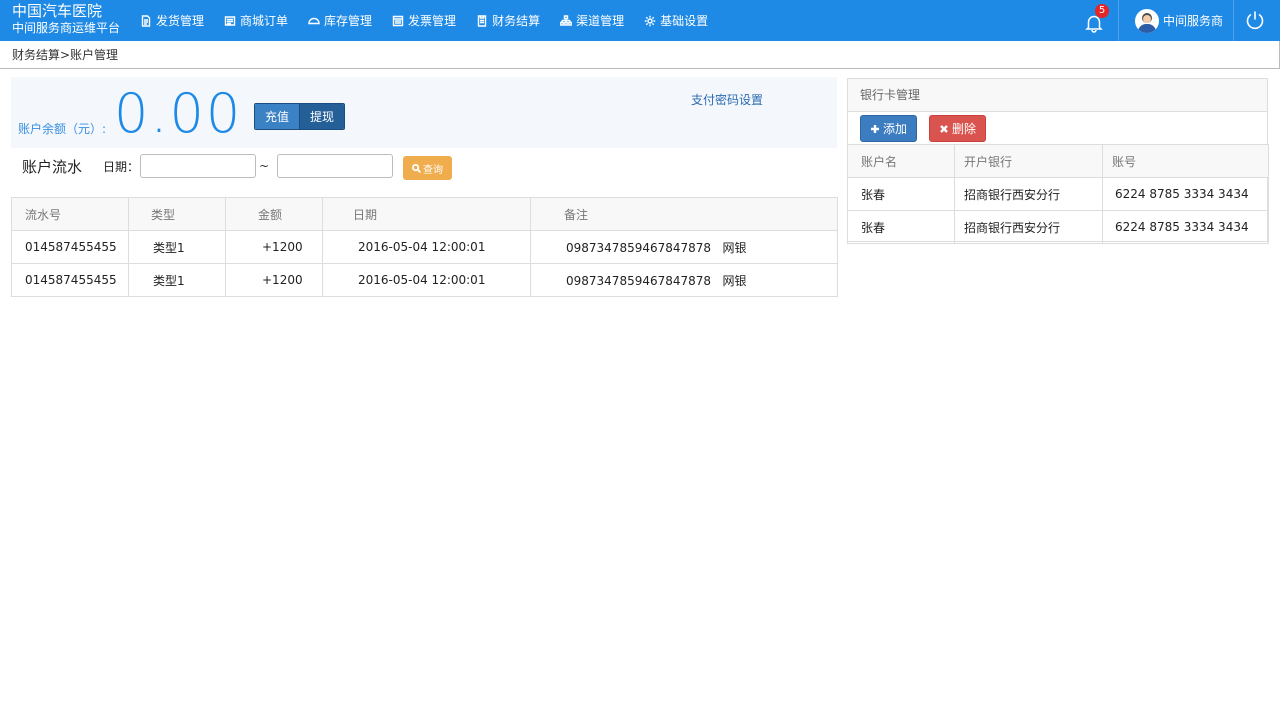 This screenshot has width=1280, height=720. Describe the element at coordinates (264, 21) in the screenshot. I see `nav-item-label: 商城订单` at that location.